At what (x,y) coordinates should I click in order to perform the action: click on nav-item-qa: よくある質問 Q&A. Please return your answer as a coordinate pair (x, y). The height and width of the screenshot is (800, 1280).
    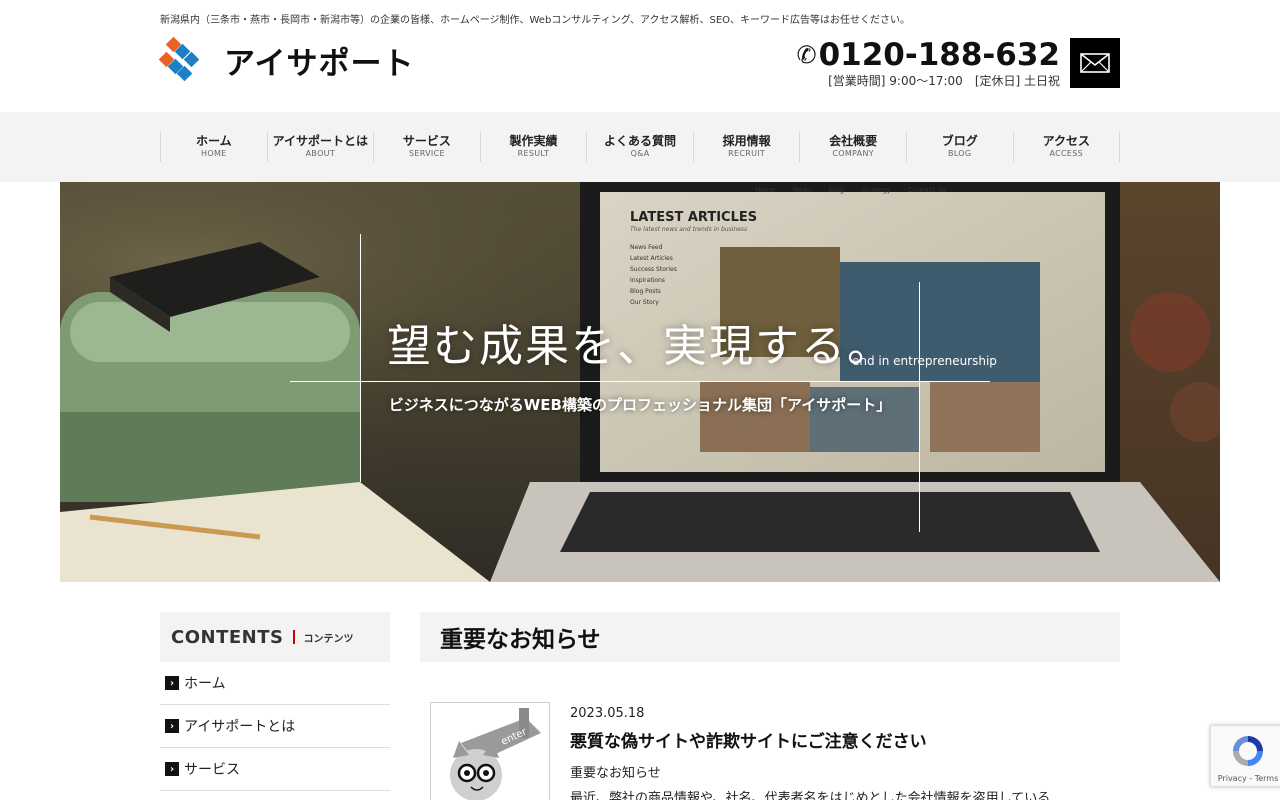
    Looking at the image, I should click on (639, 147).